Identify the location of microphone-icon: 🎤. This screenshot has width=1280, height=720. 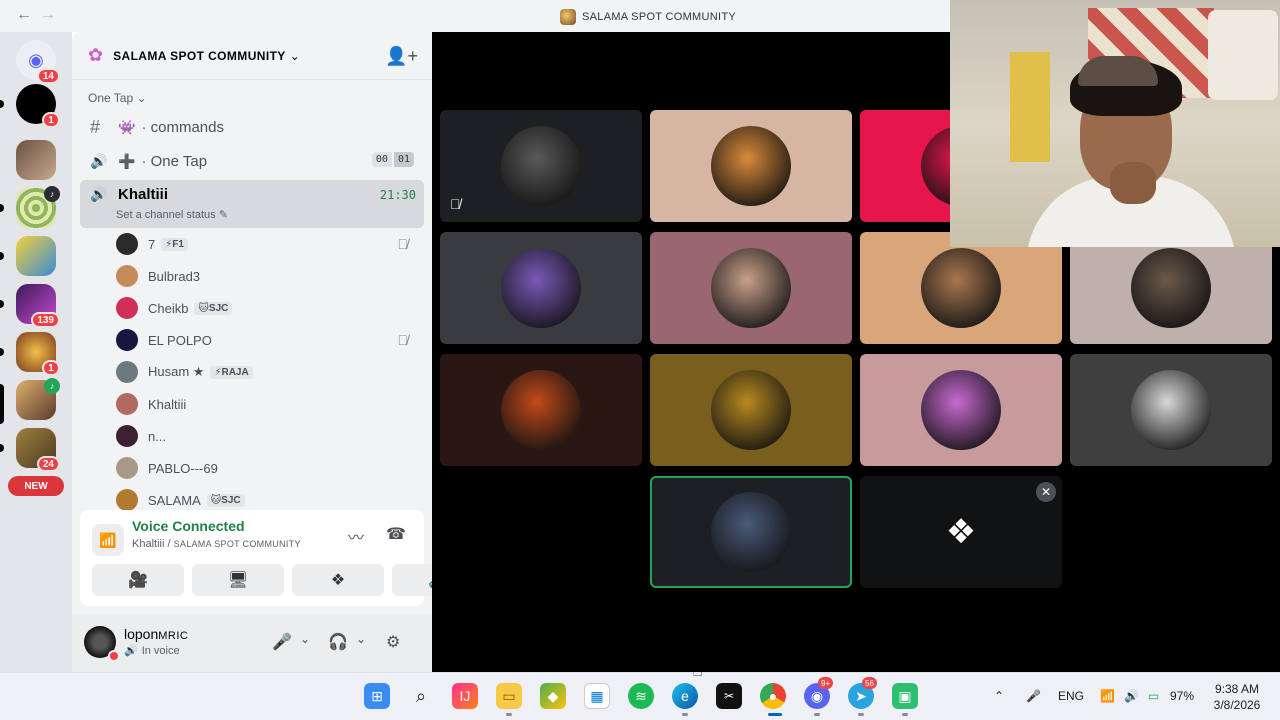
(282, 642).